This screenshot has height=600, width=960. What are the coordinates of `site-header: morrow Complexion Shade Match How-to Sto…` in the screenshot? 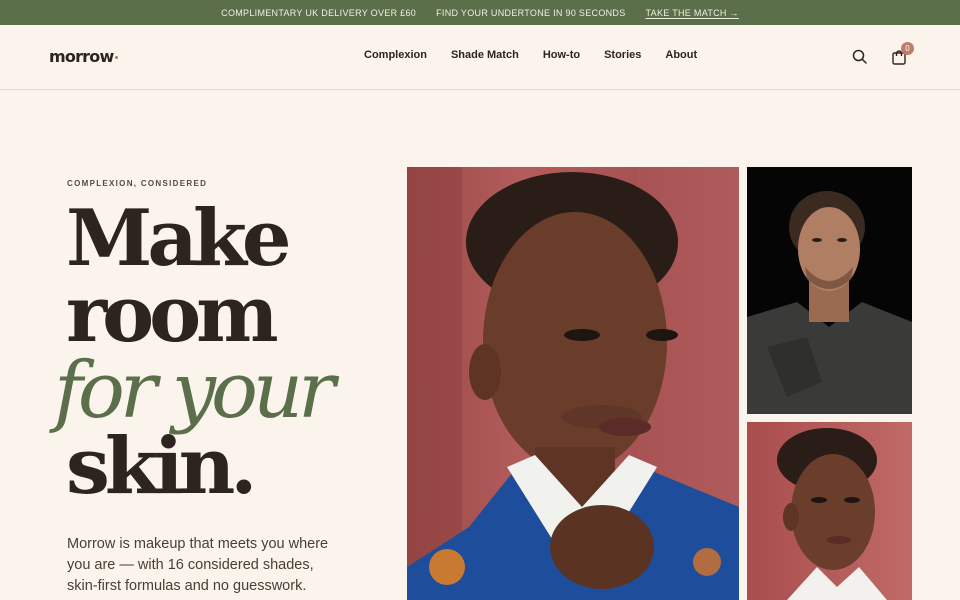 It's located at (480, 57).